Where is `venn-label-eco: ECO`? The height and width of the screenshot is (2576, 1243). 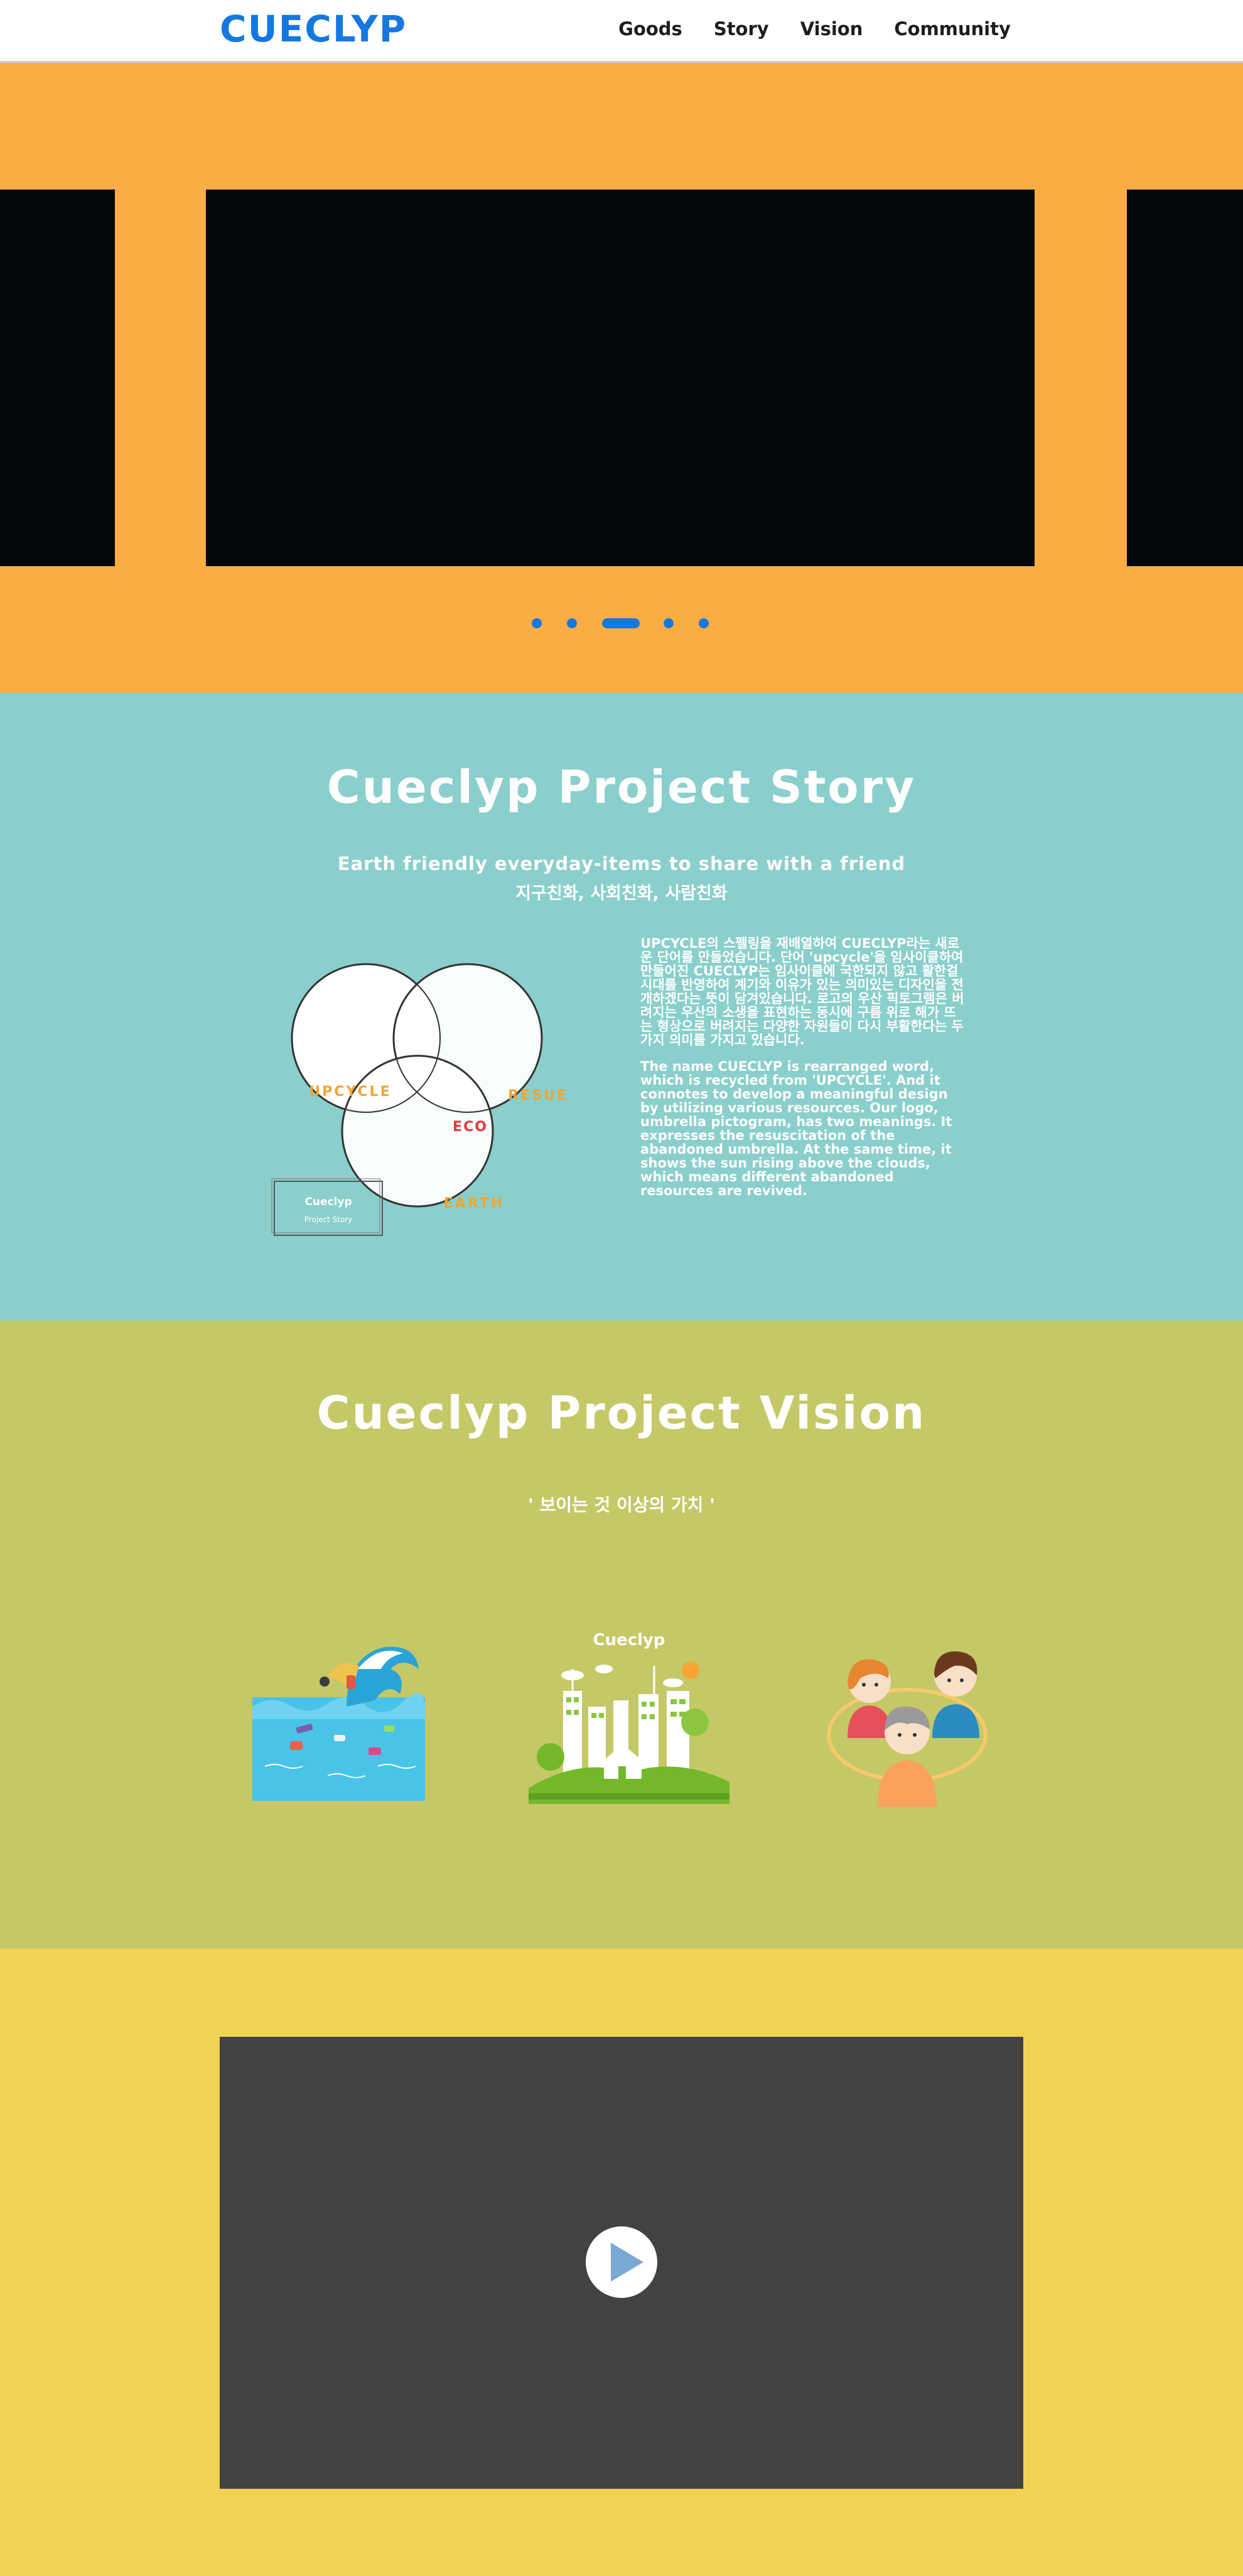
venn-label-eco: ECO is located at coordinates (470, 1127).